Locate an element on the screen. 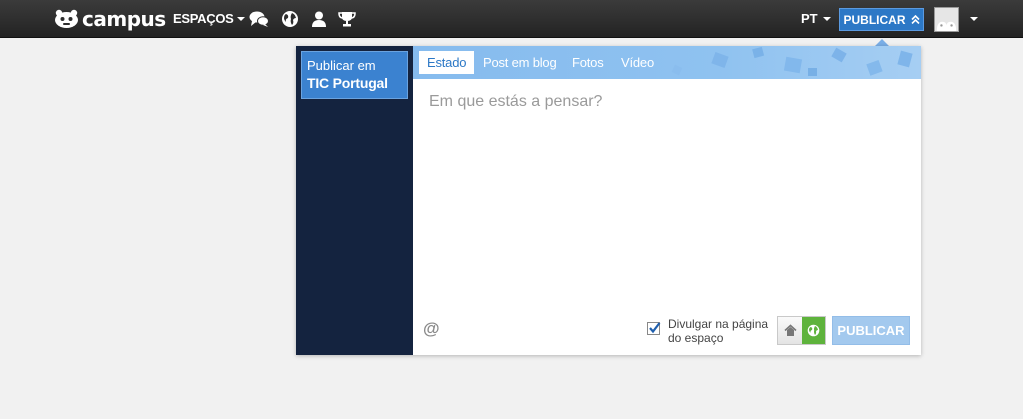 The width and height of the screenshot is (1023, 419). chat-bubbles-icon is located at coordinates (259, 19).